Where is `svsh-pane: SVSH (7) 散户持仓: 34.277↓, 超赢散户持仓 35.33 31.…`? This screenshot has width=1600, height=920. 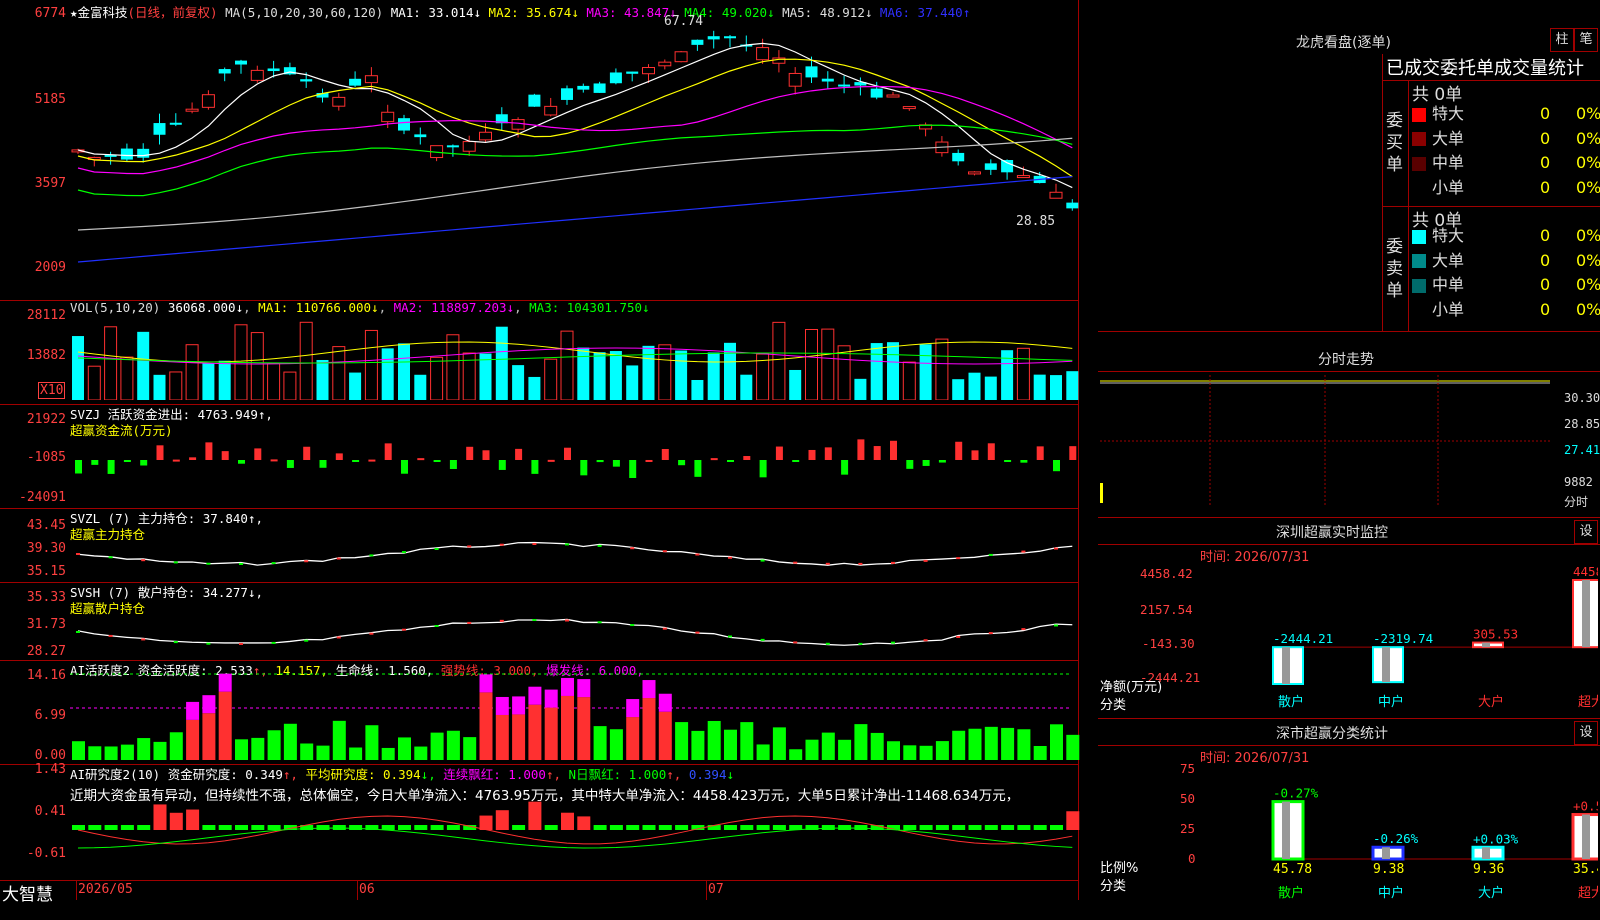
svsh-pane: SVSH (7) 散户持仓: 34.277↓, 超赢散户持仓 35.33 31.… is located at coordinates (539, 621).